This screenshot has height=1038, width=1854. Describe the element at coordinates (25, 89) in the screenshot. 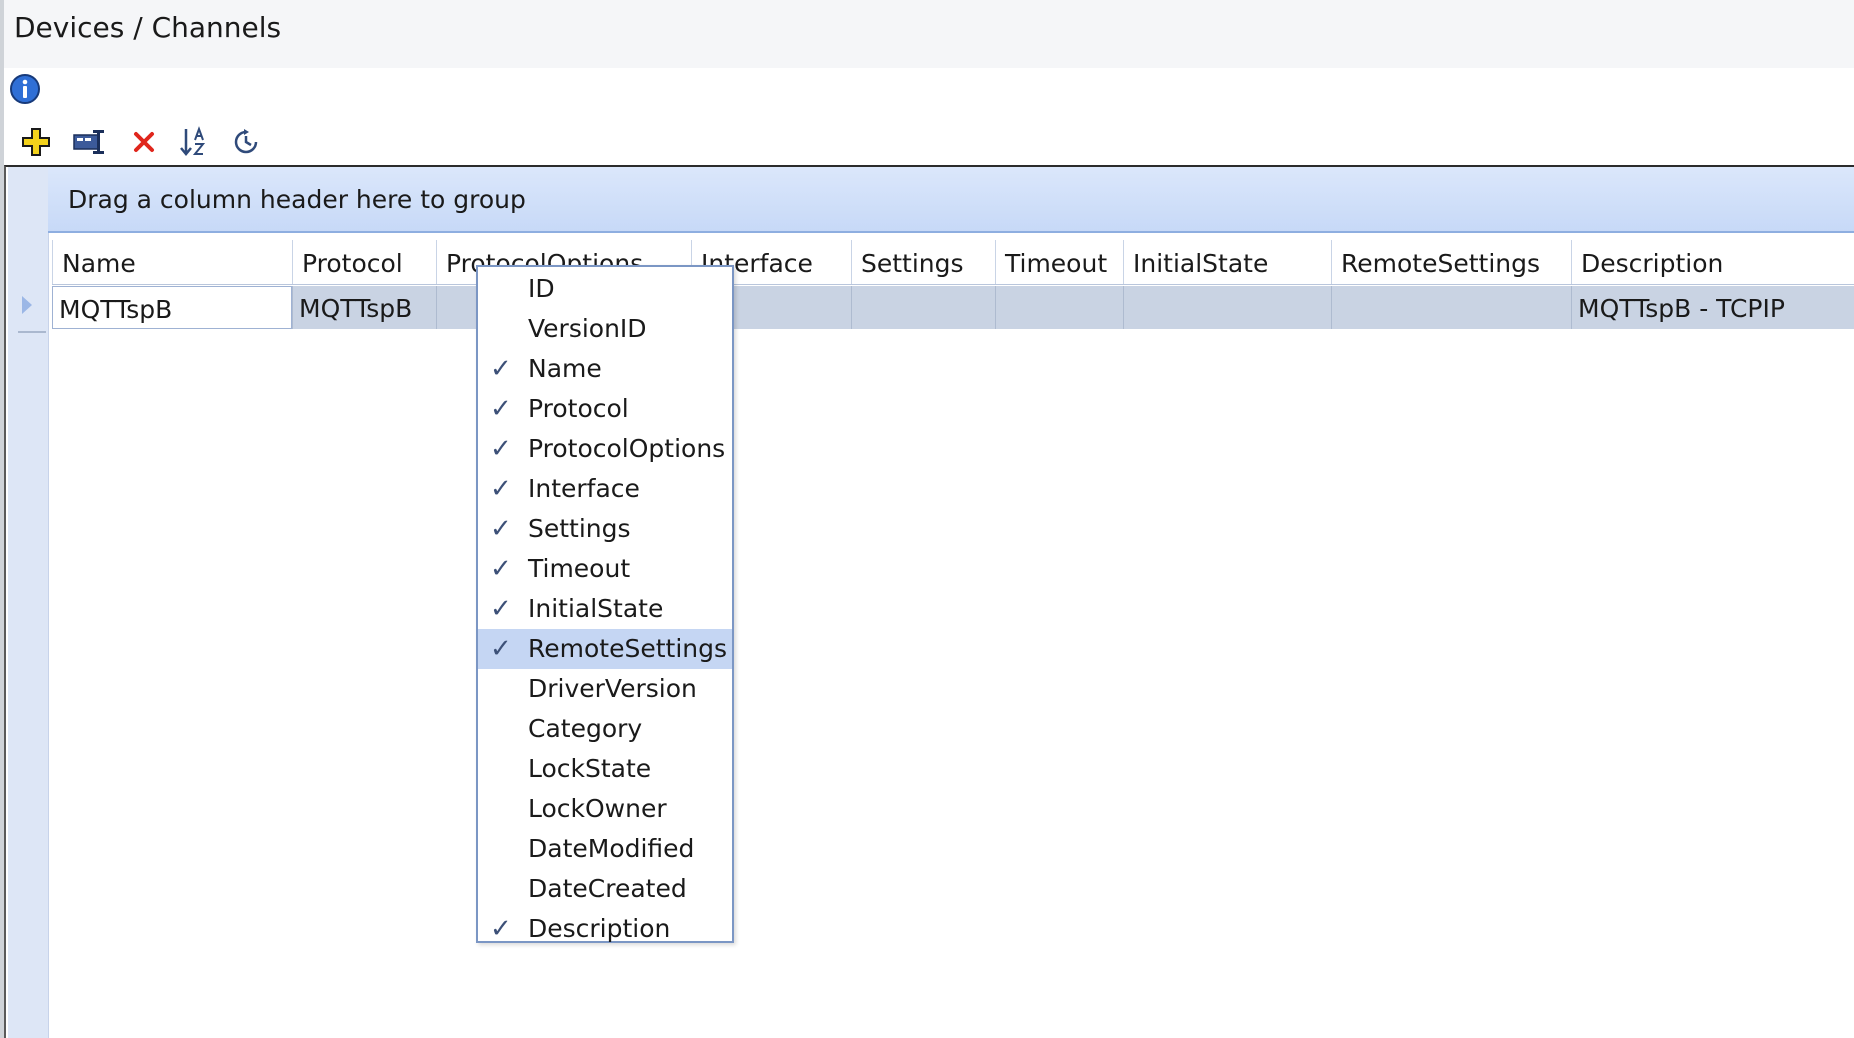

I see `info-icon` at that location.